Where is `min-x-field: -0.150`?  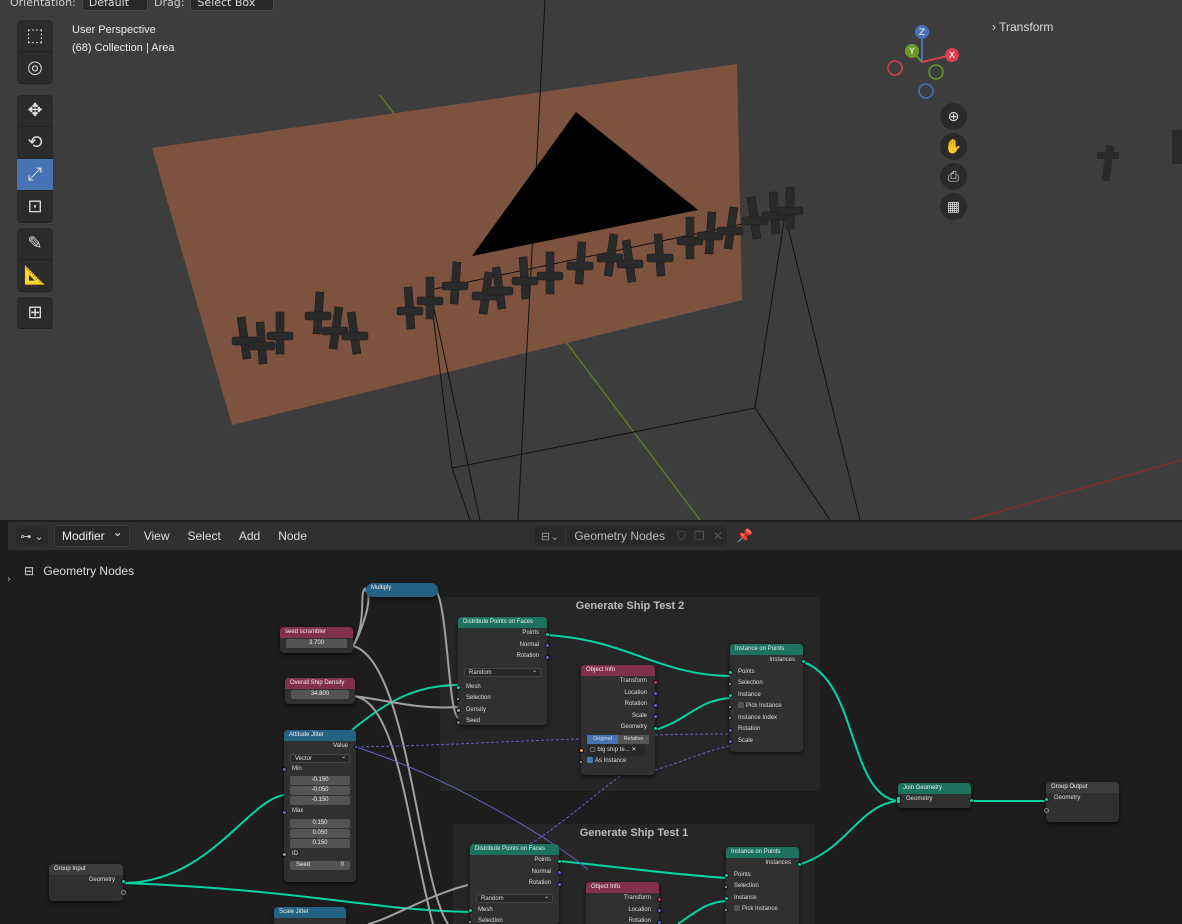
min-x-field: -0.150 is located at coordinates (320, 780).